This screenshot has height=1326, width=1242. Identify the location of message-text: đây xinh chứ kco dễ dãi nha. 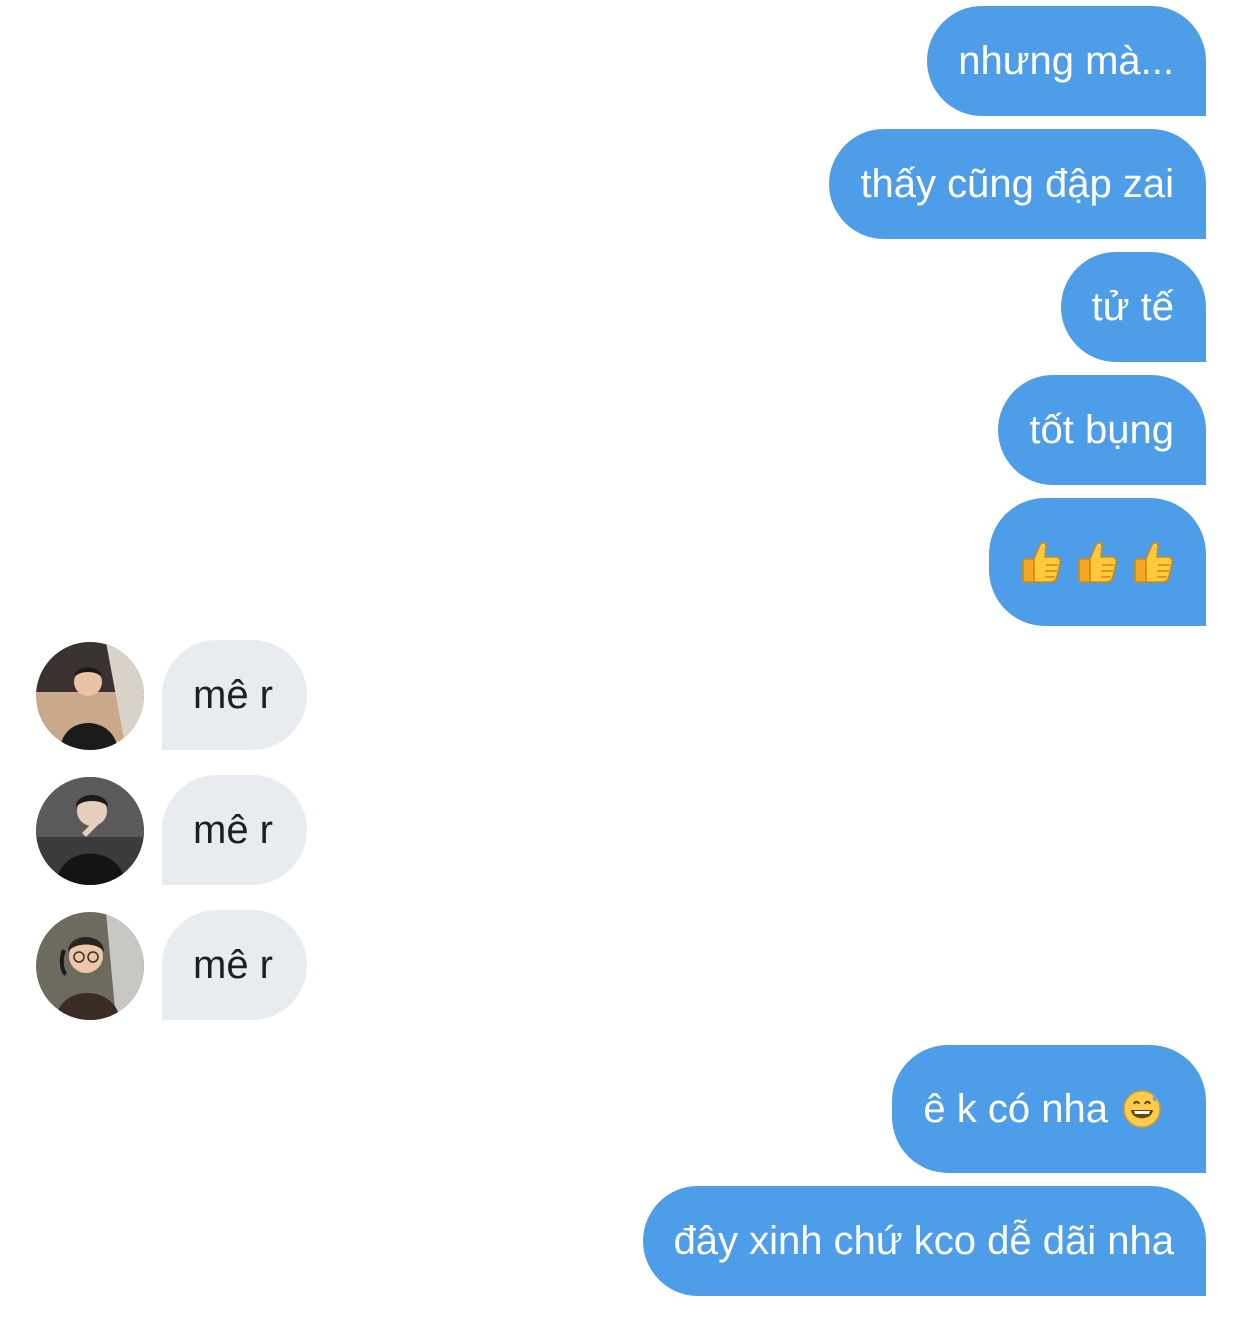
(923, 1241).